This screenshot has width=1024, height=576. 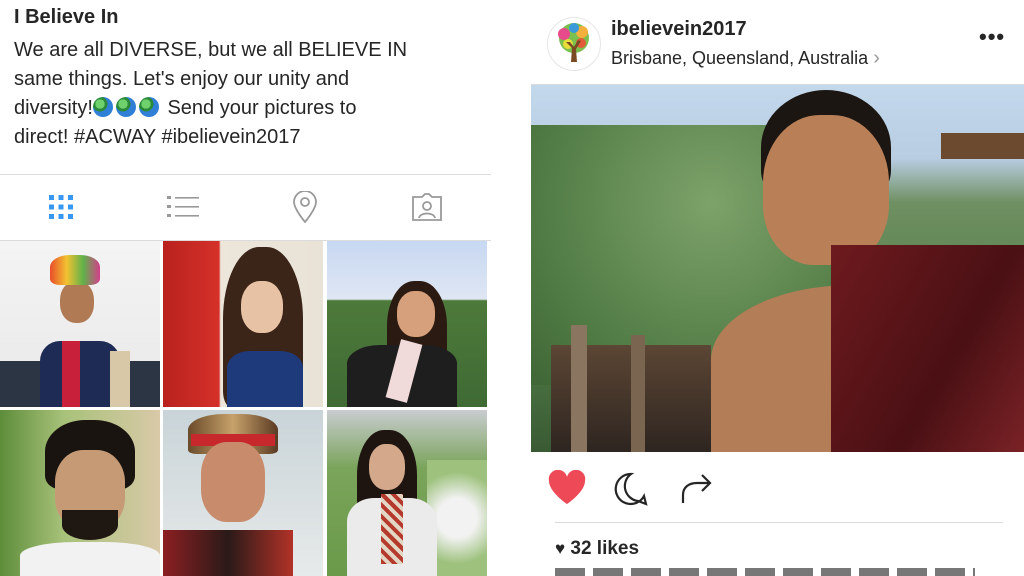 What do you see at coordinates (992, 37) in the screenshot?
I see `more-options-button: •••` at bounding box center [992, 37].